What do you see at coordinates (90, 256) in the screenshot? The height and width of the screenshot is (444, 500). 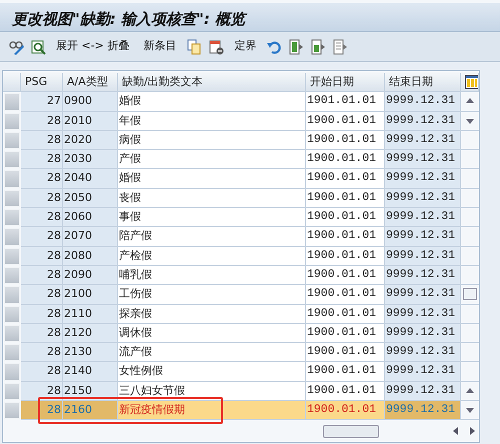 I see `table-cell: 2080` at bounding box center [90, 256].